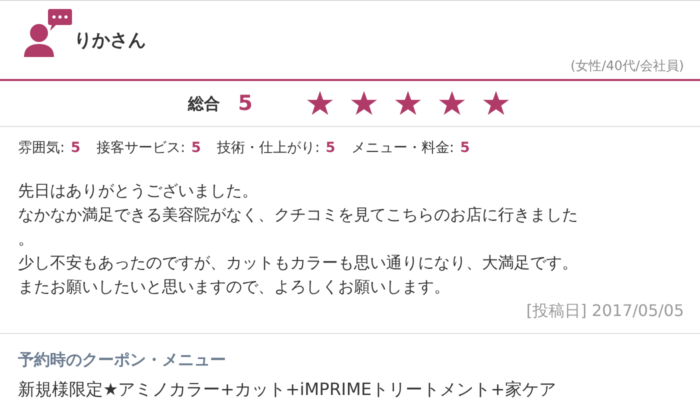  What do you see at coordinates (245, 103) in the screenshot?
I see `overall-score: 5` at bounding box center [245, 103].